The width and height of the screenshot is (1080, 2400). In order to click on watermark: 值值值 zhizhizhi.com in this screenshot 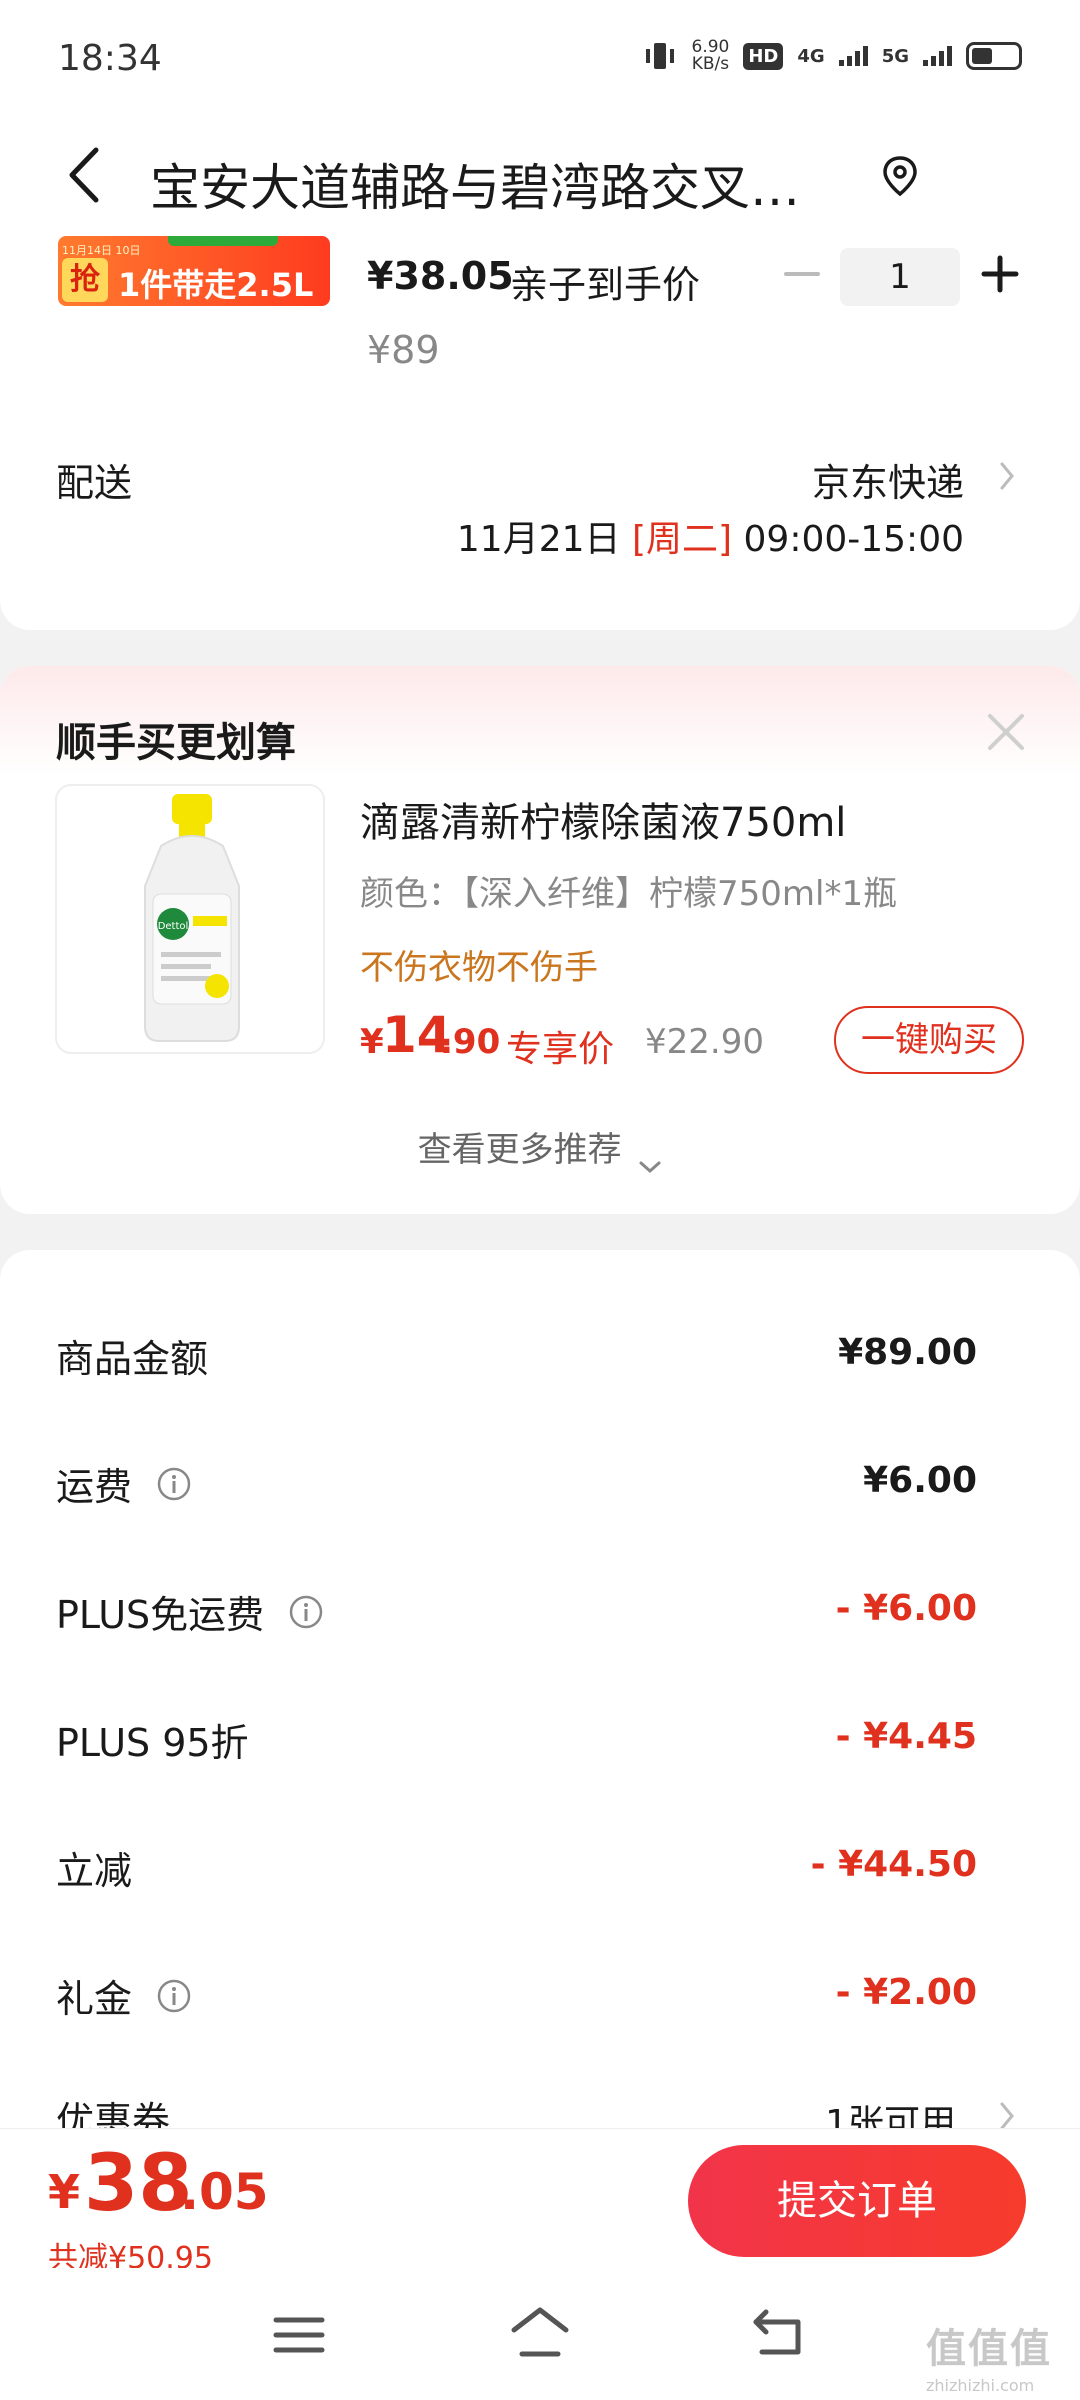, I will do `click(1001, 2356)`.